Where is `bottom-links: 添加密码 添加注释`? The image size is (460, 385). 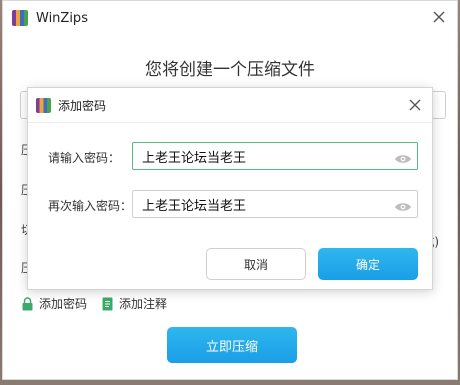
bottom-links: 添加密码 添加注释 is located at coordinates (94, 303).